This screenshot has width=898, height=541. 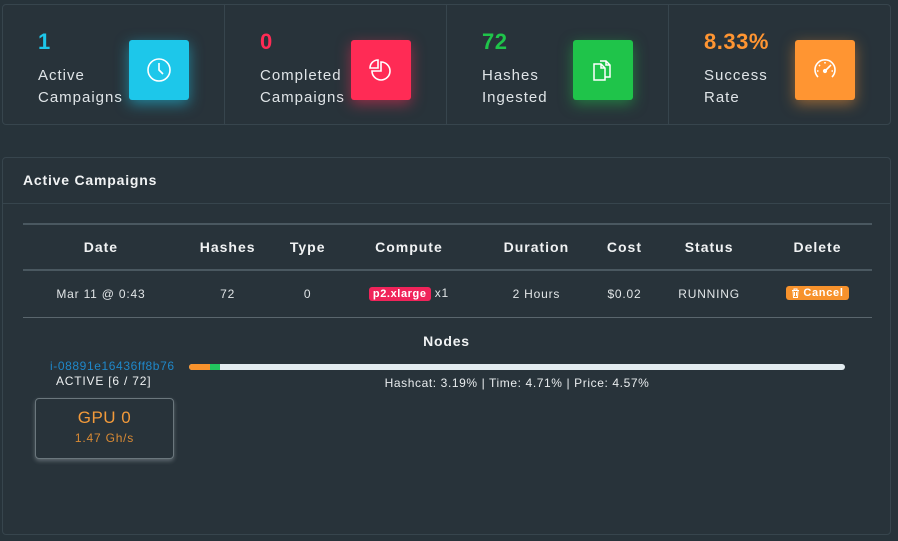 What do you see at coordinates (112, 366) in the screenshot?
I see `node-id-link: i-08891e16436ff8b76` at bounding box center [112, 366].